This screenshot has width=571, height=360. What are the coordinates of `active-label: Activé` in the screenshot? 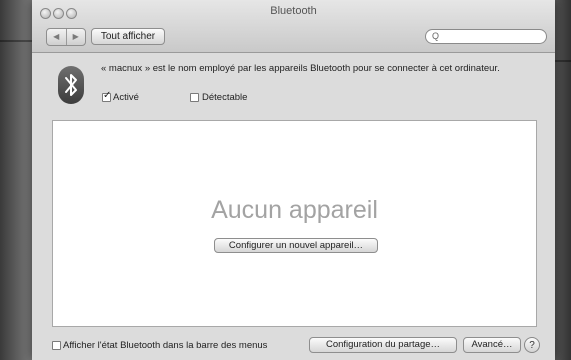 It's located at (126, 97).